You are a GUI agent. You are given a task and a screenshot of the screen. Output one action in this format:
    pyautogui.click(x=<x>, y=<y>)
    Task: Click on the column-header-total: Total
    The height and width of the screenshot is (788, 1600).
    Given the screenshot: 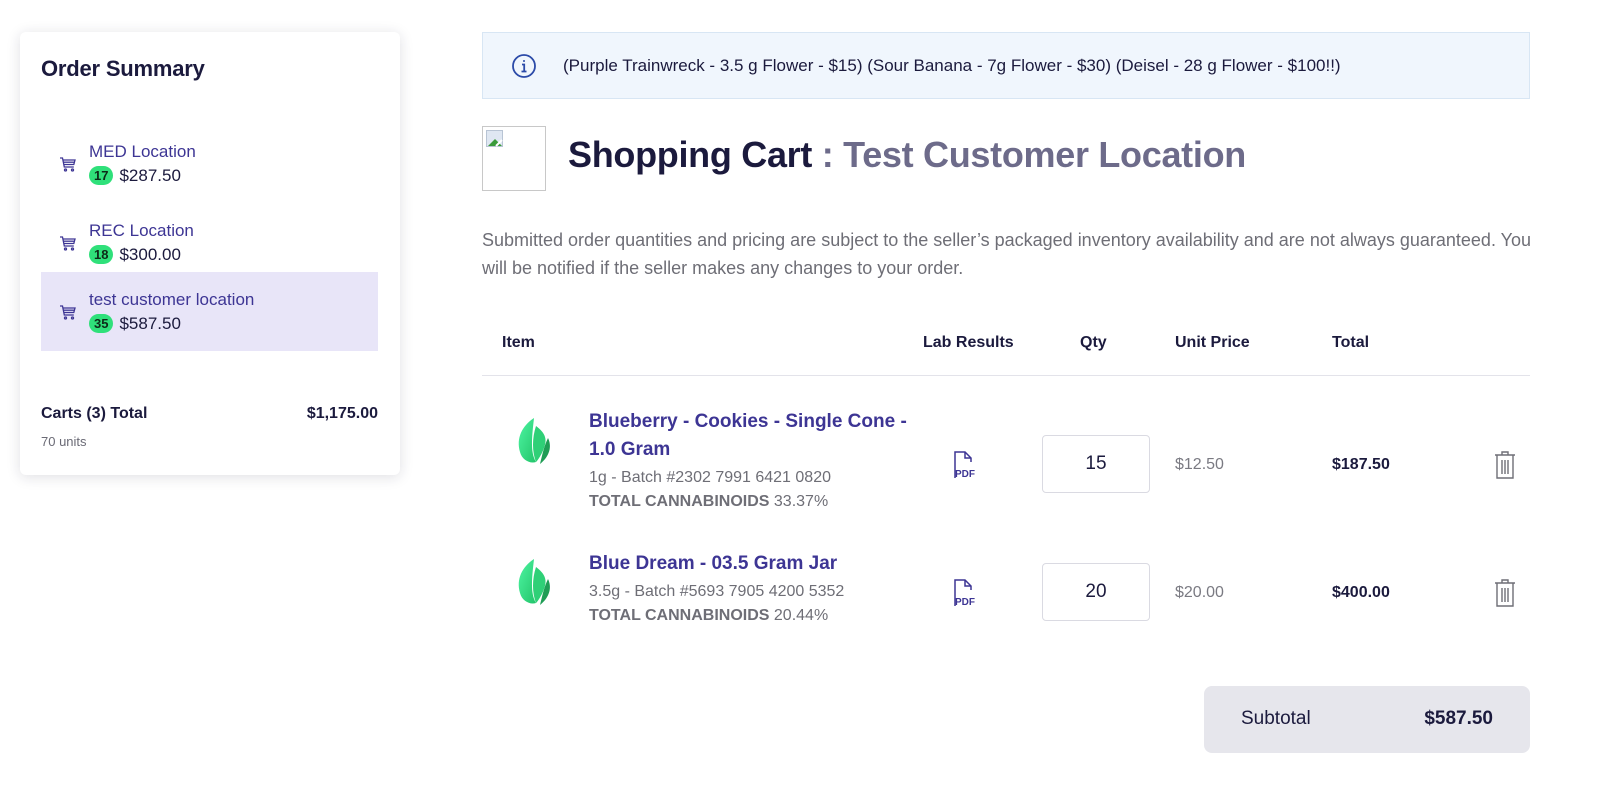 What is the action you would take?
    pyautogui.click(x=1351, y=342)
    